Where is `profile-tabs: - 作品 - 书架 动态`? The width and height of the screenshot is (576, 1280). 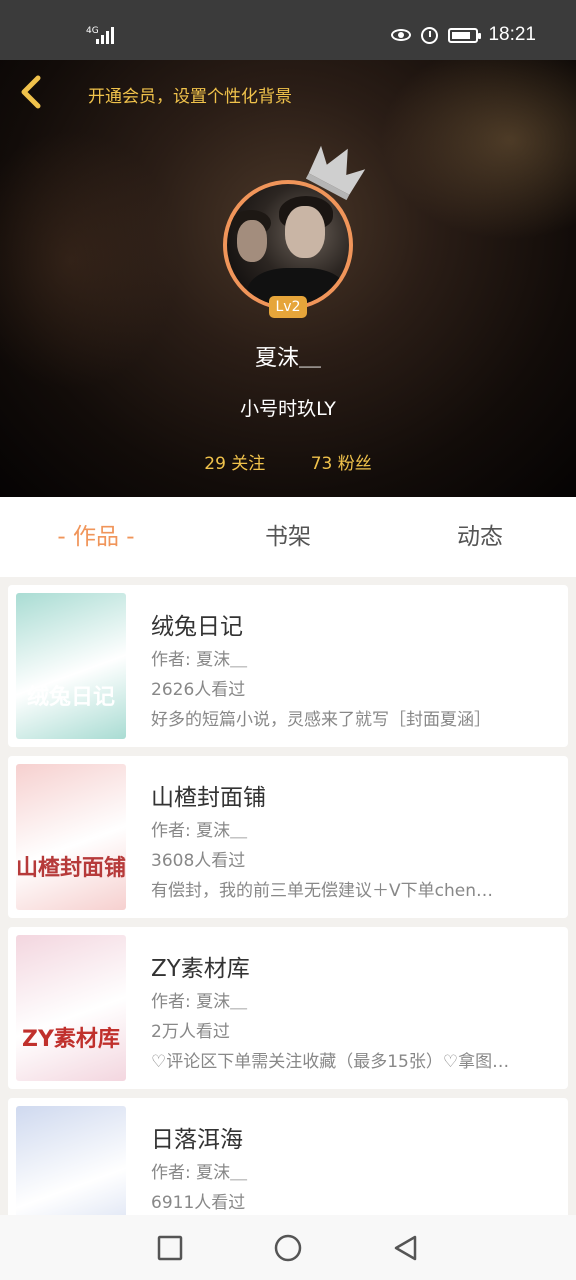 profile-tabs: - 作品 - 书架 动态 is located at coordinates (288, 537).